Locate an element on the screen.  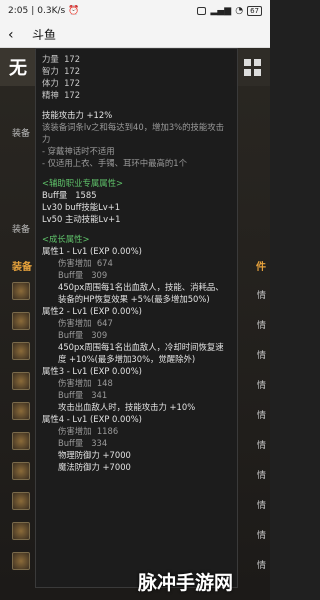
character-badge: 无 is located at coordinates (18, 67).